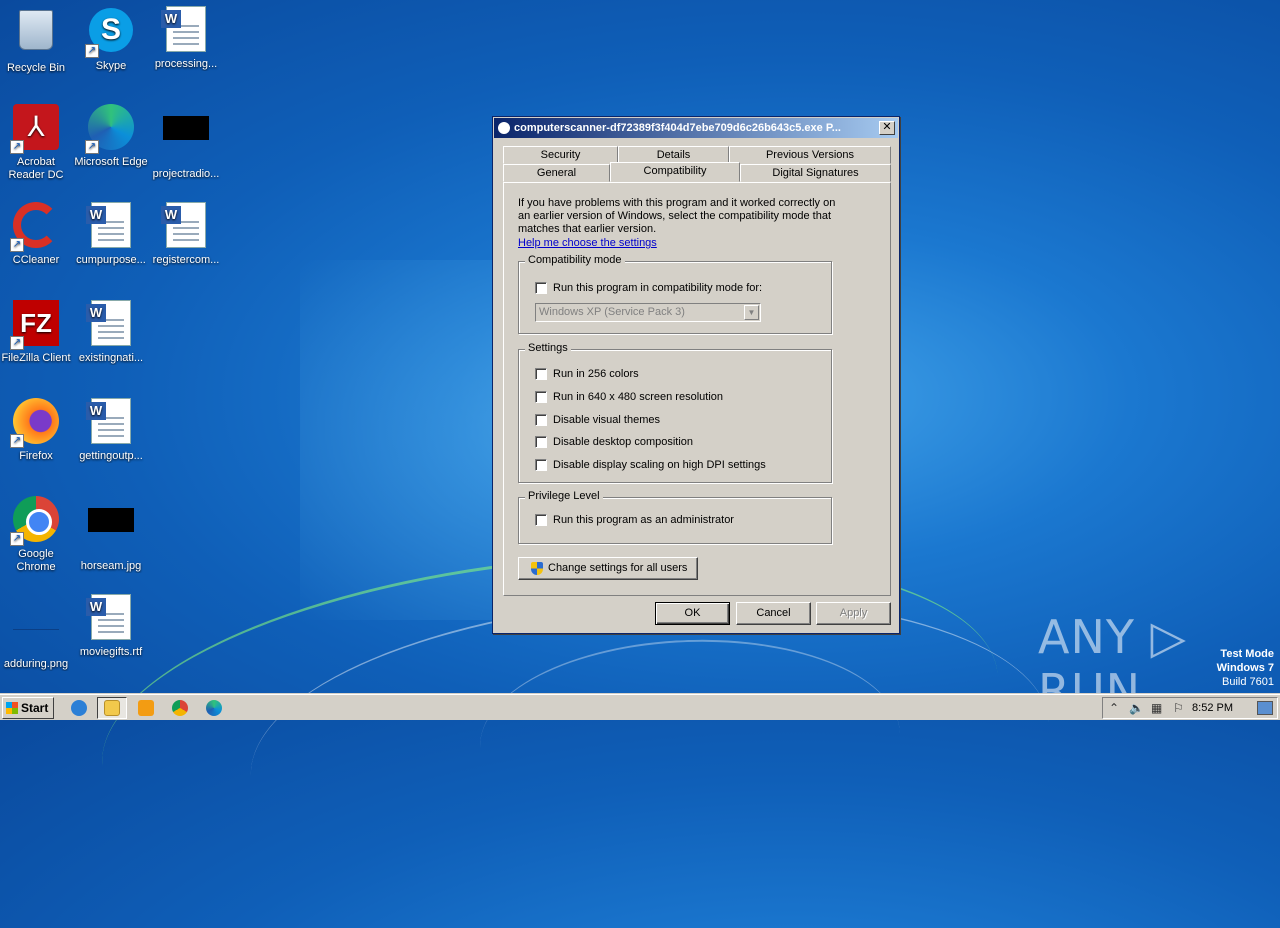 This screenshot has width=1280, height=928. Describe the element at coordinates (111, 652) in the screenshot. I see `desktop-icon-label: moviegifts.rtf` at that location.